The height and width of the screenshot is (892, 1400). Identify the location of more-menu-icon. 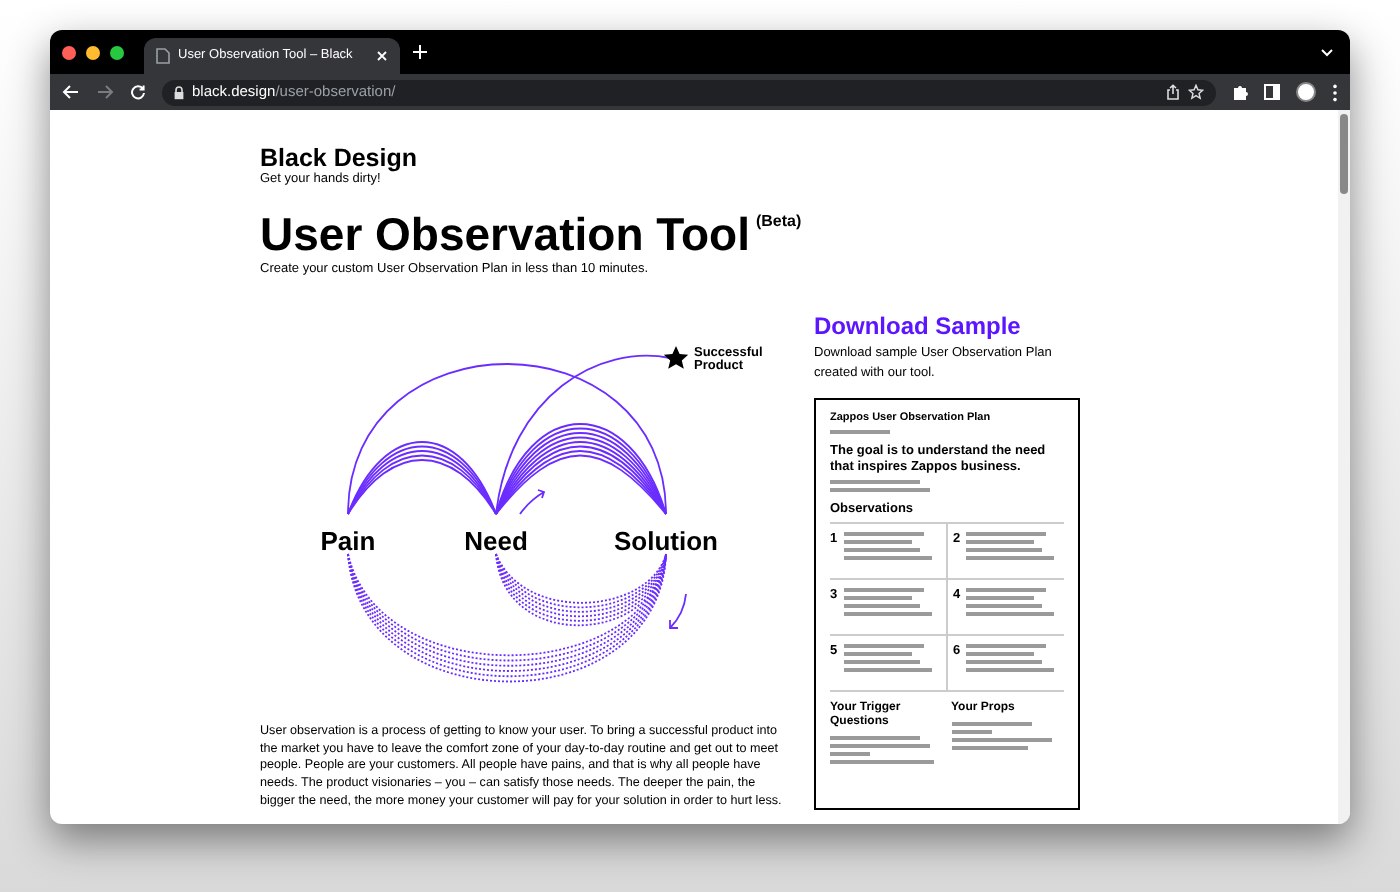
(1335, 92).